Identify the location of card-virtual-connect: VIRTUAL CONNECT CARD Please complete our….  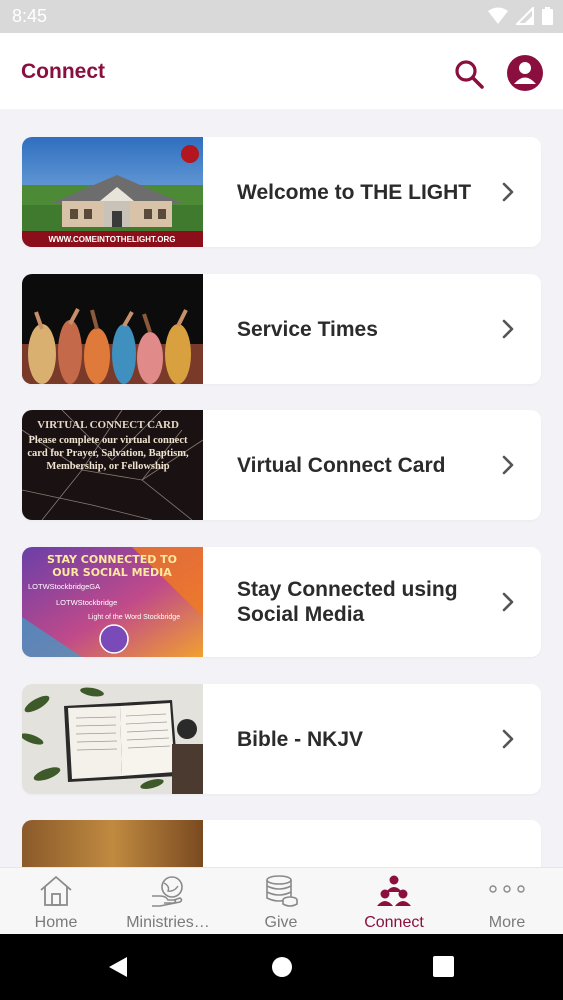
(281, 465).